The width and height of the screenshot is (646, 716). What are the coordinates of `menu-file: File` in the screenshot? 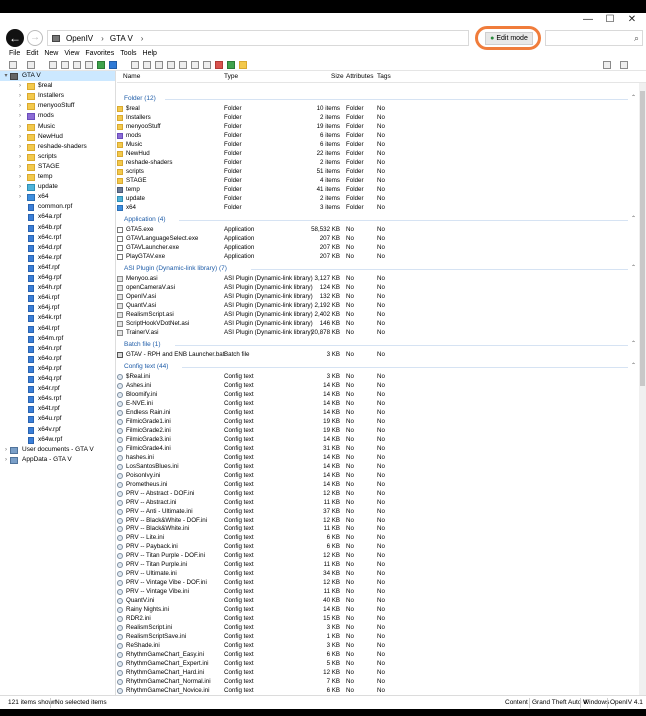 It's located at (14, 54).